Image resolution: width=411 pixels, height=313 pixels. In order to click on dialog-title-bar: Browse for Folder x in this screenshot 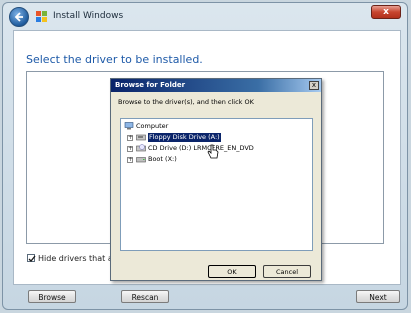, I will do `click(216, 85)`.